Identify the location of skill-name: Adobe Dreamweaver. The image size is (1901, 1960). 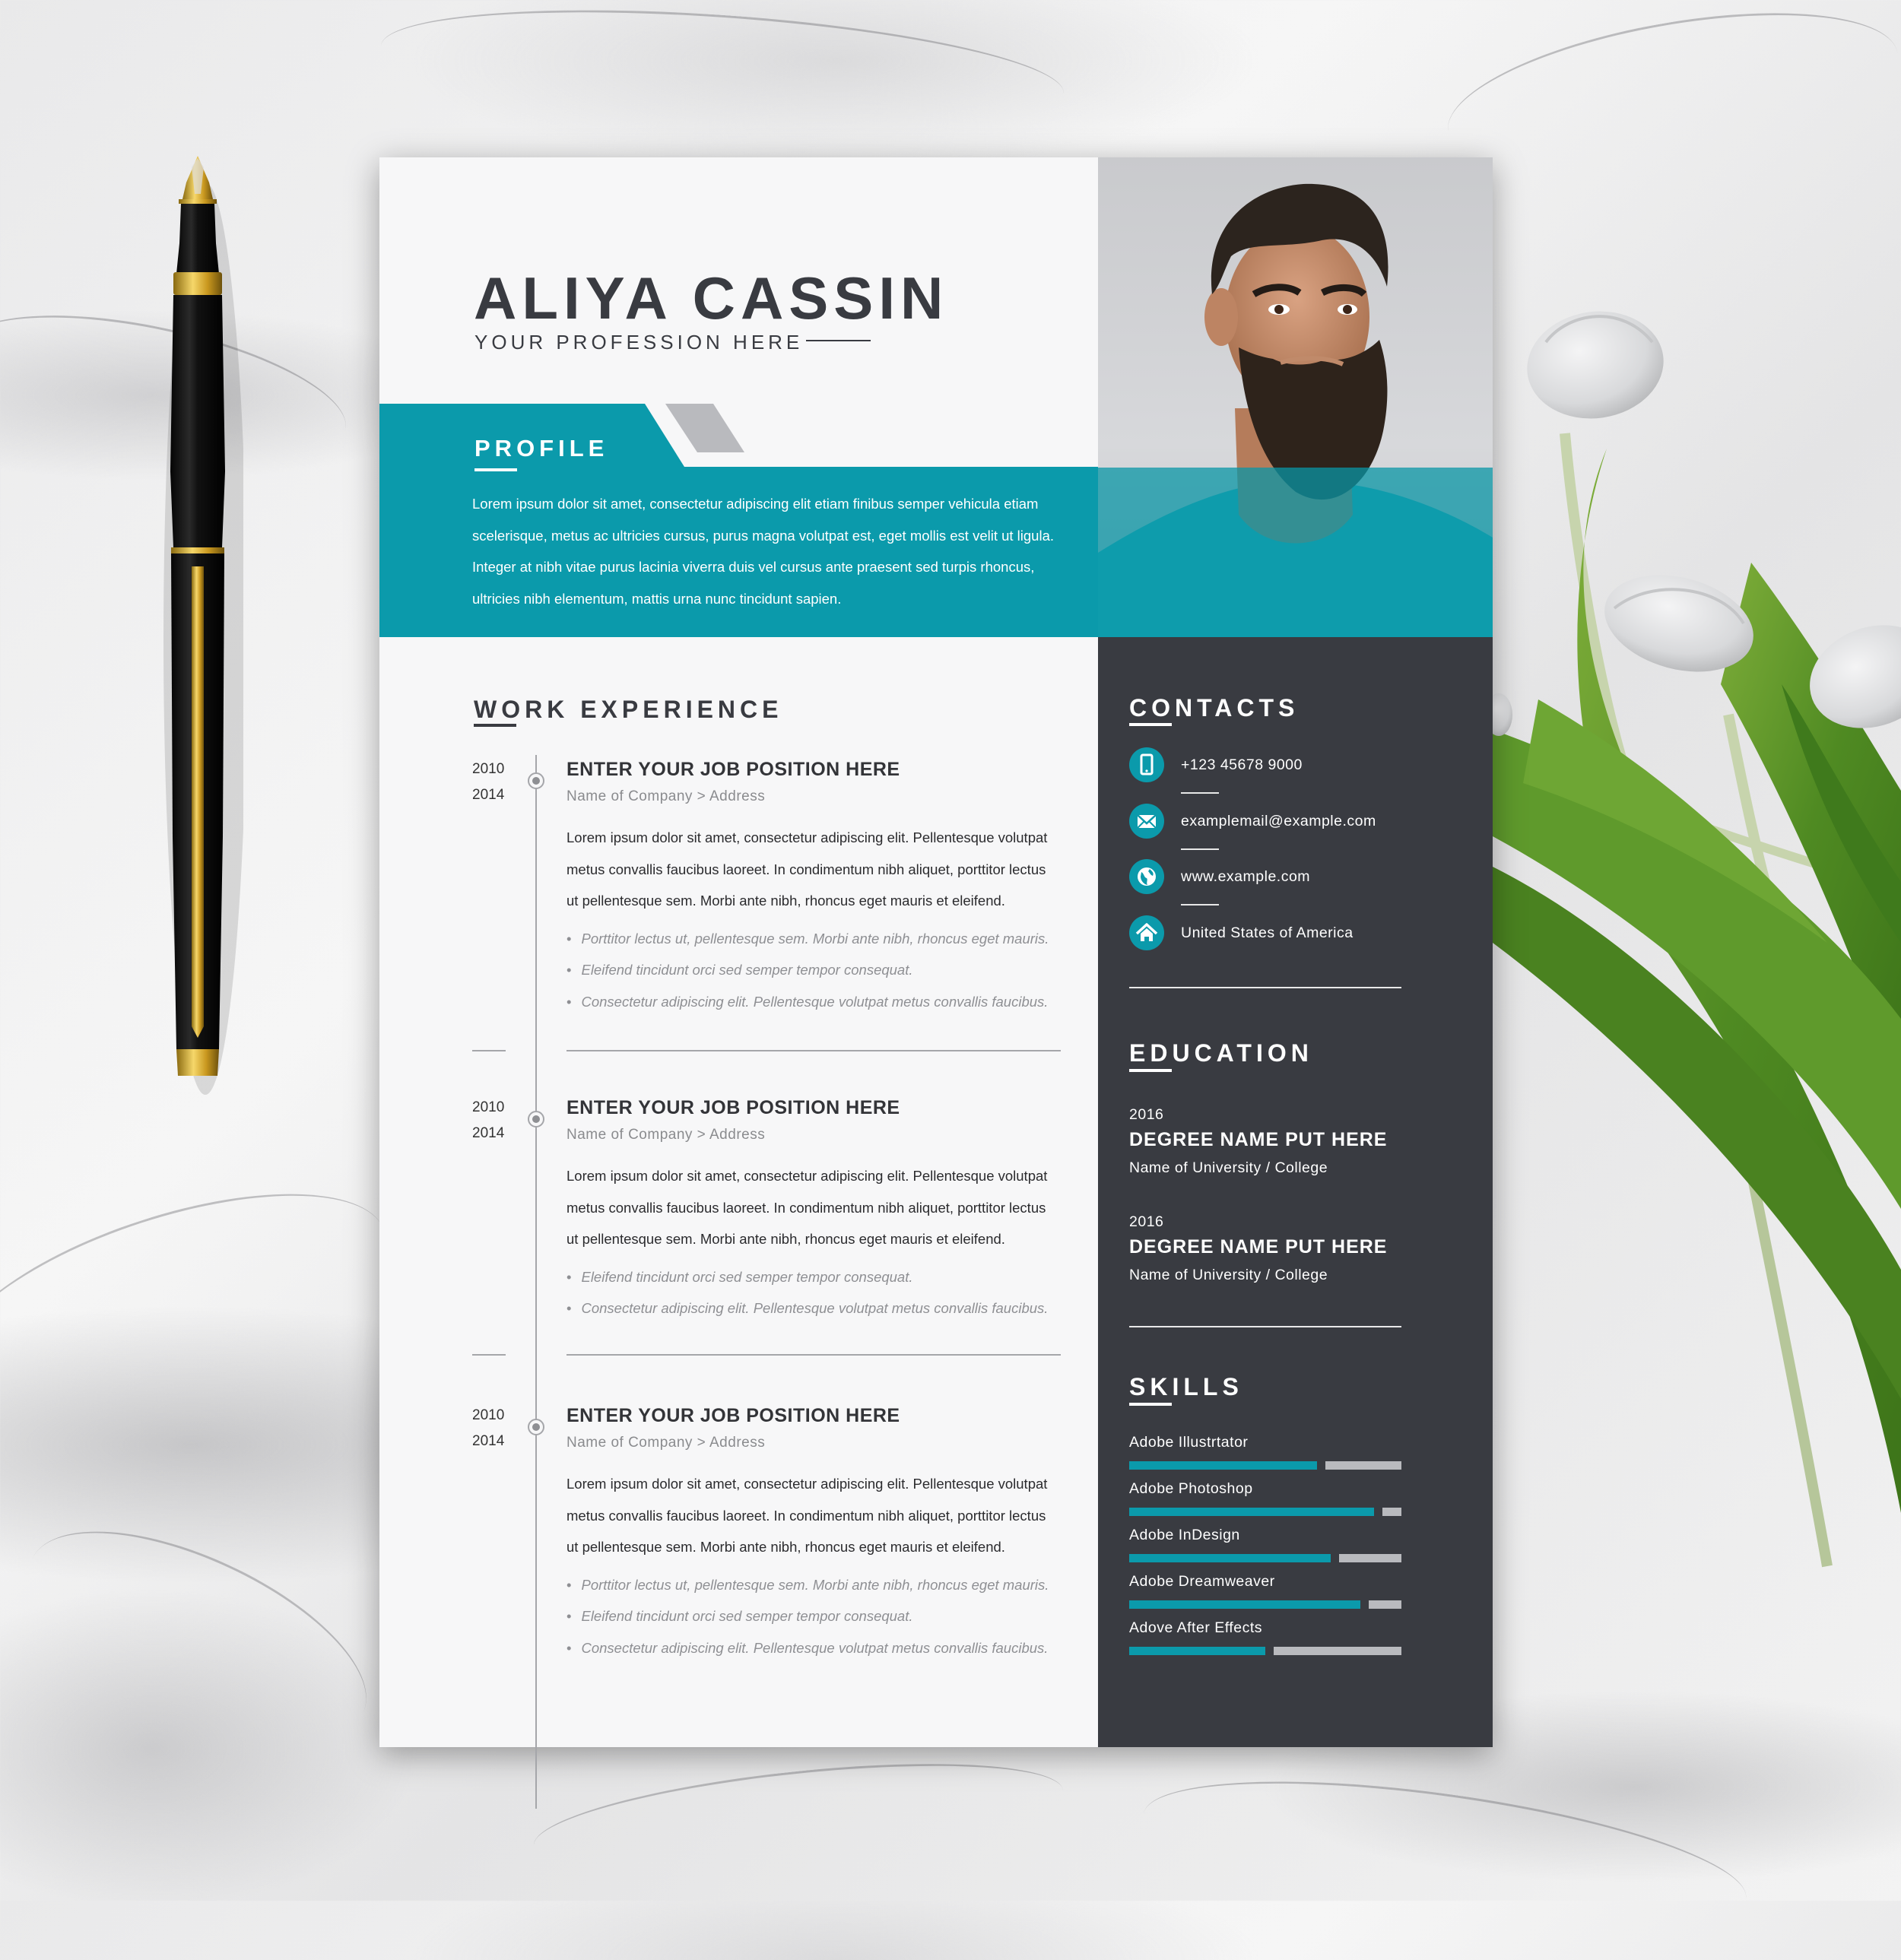
(1202, 1581).